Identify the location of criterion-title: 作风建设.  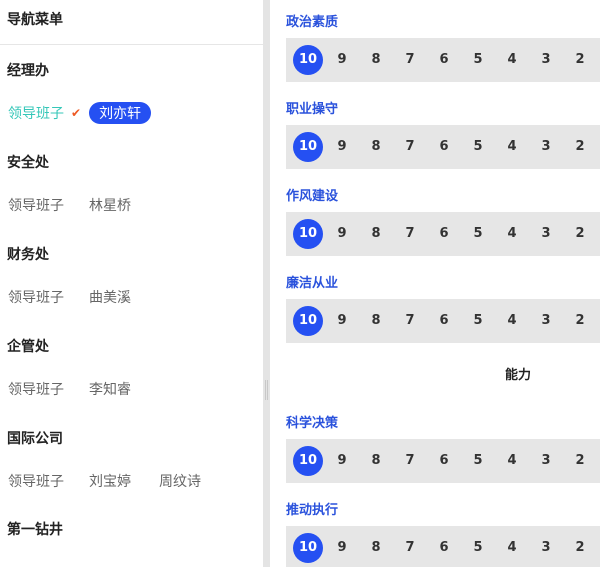
(312, 196).